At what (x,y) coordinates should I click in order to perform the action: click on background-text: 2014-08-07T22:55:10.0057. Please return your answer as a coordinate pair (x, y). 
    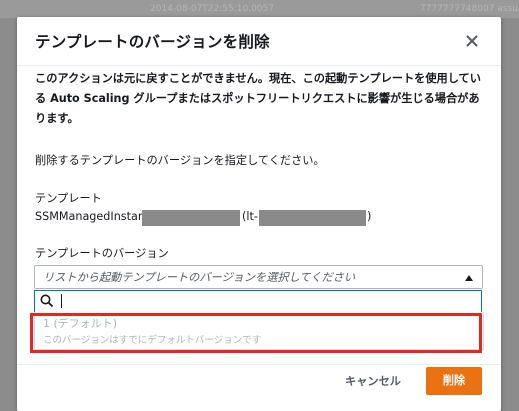
    Looking at the image, I should click on (212, 9).